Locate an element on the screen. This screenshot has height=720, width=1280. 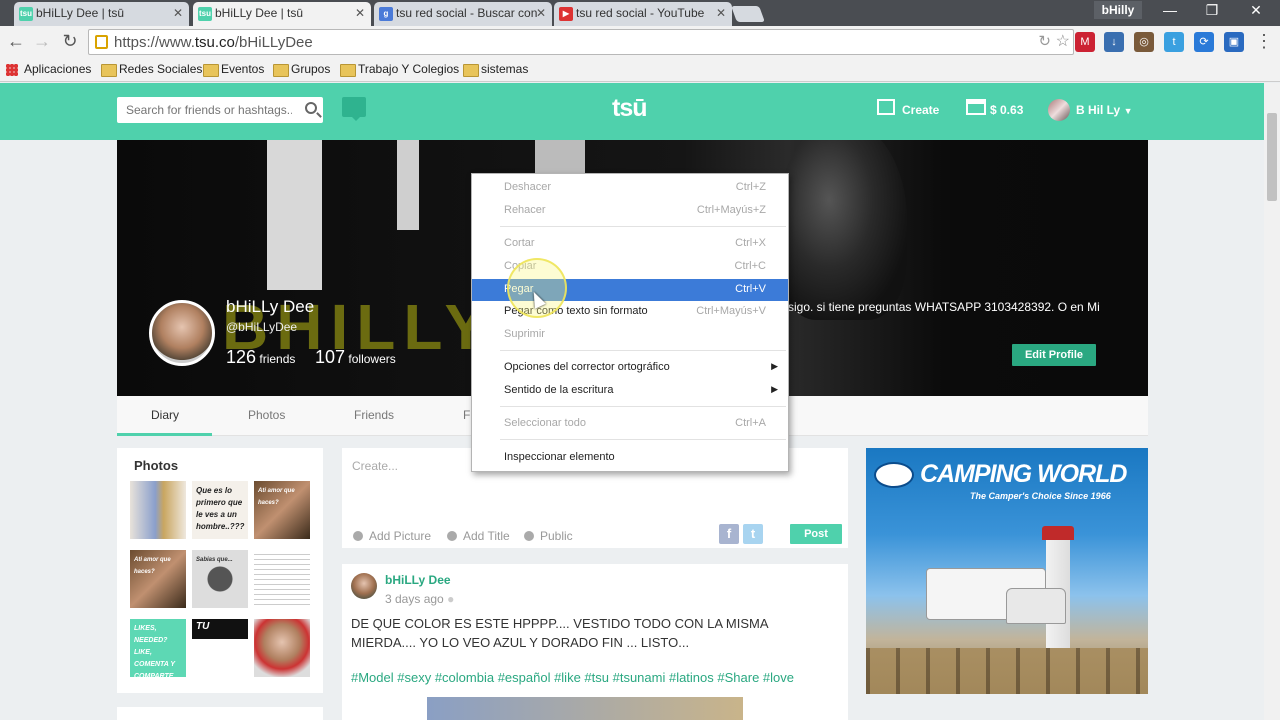
click-highlight is located at coordinates (537, 288).